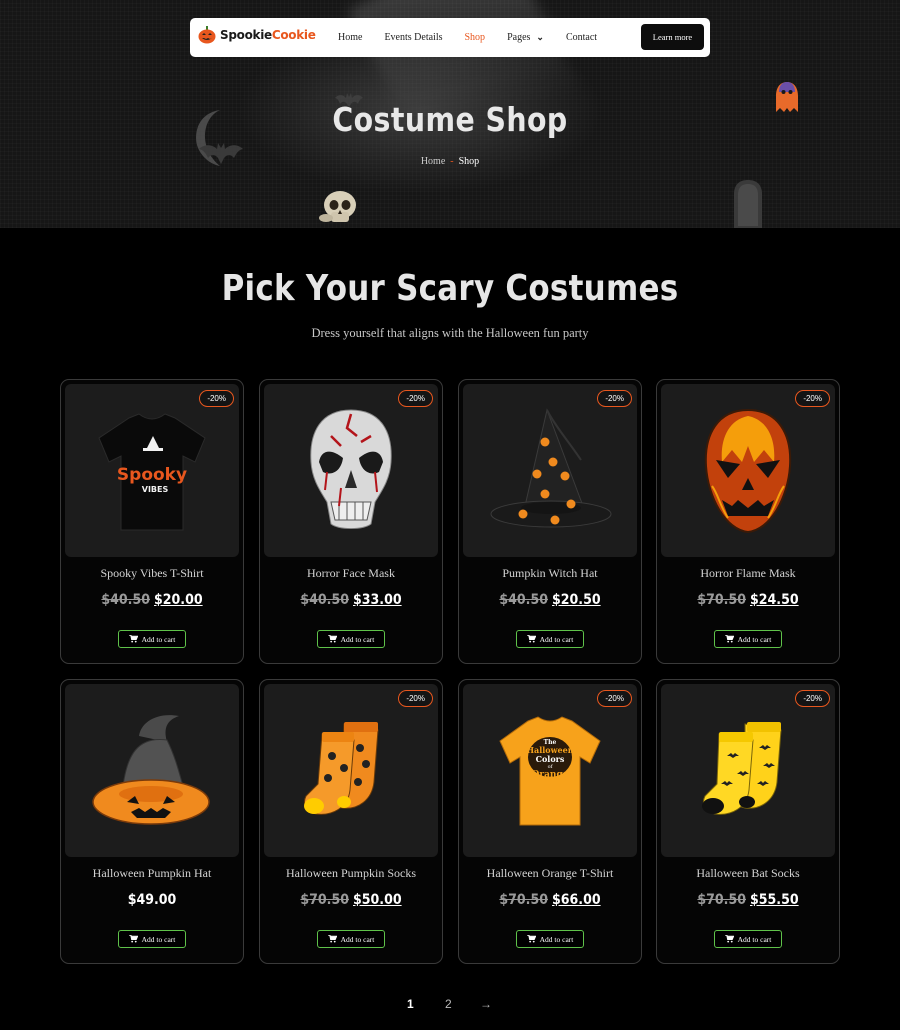  Describe the element at coordinates (469, 161) in the screenshot. I see `breadcrumb-current: Shop` at that location.